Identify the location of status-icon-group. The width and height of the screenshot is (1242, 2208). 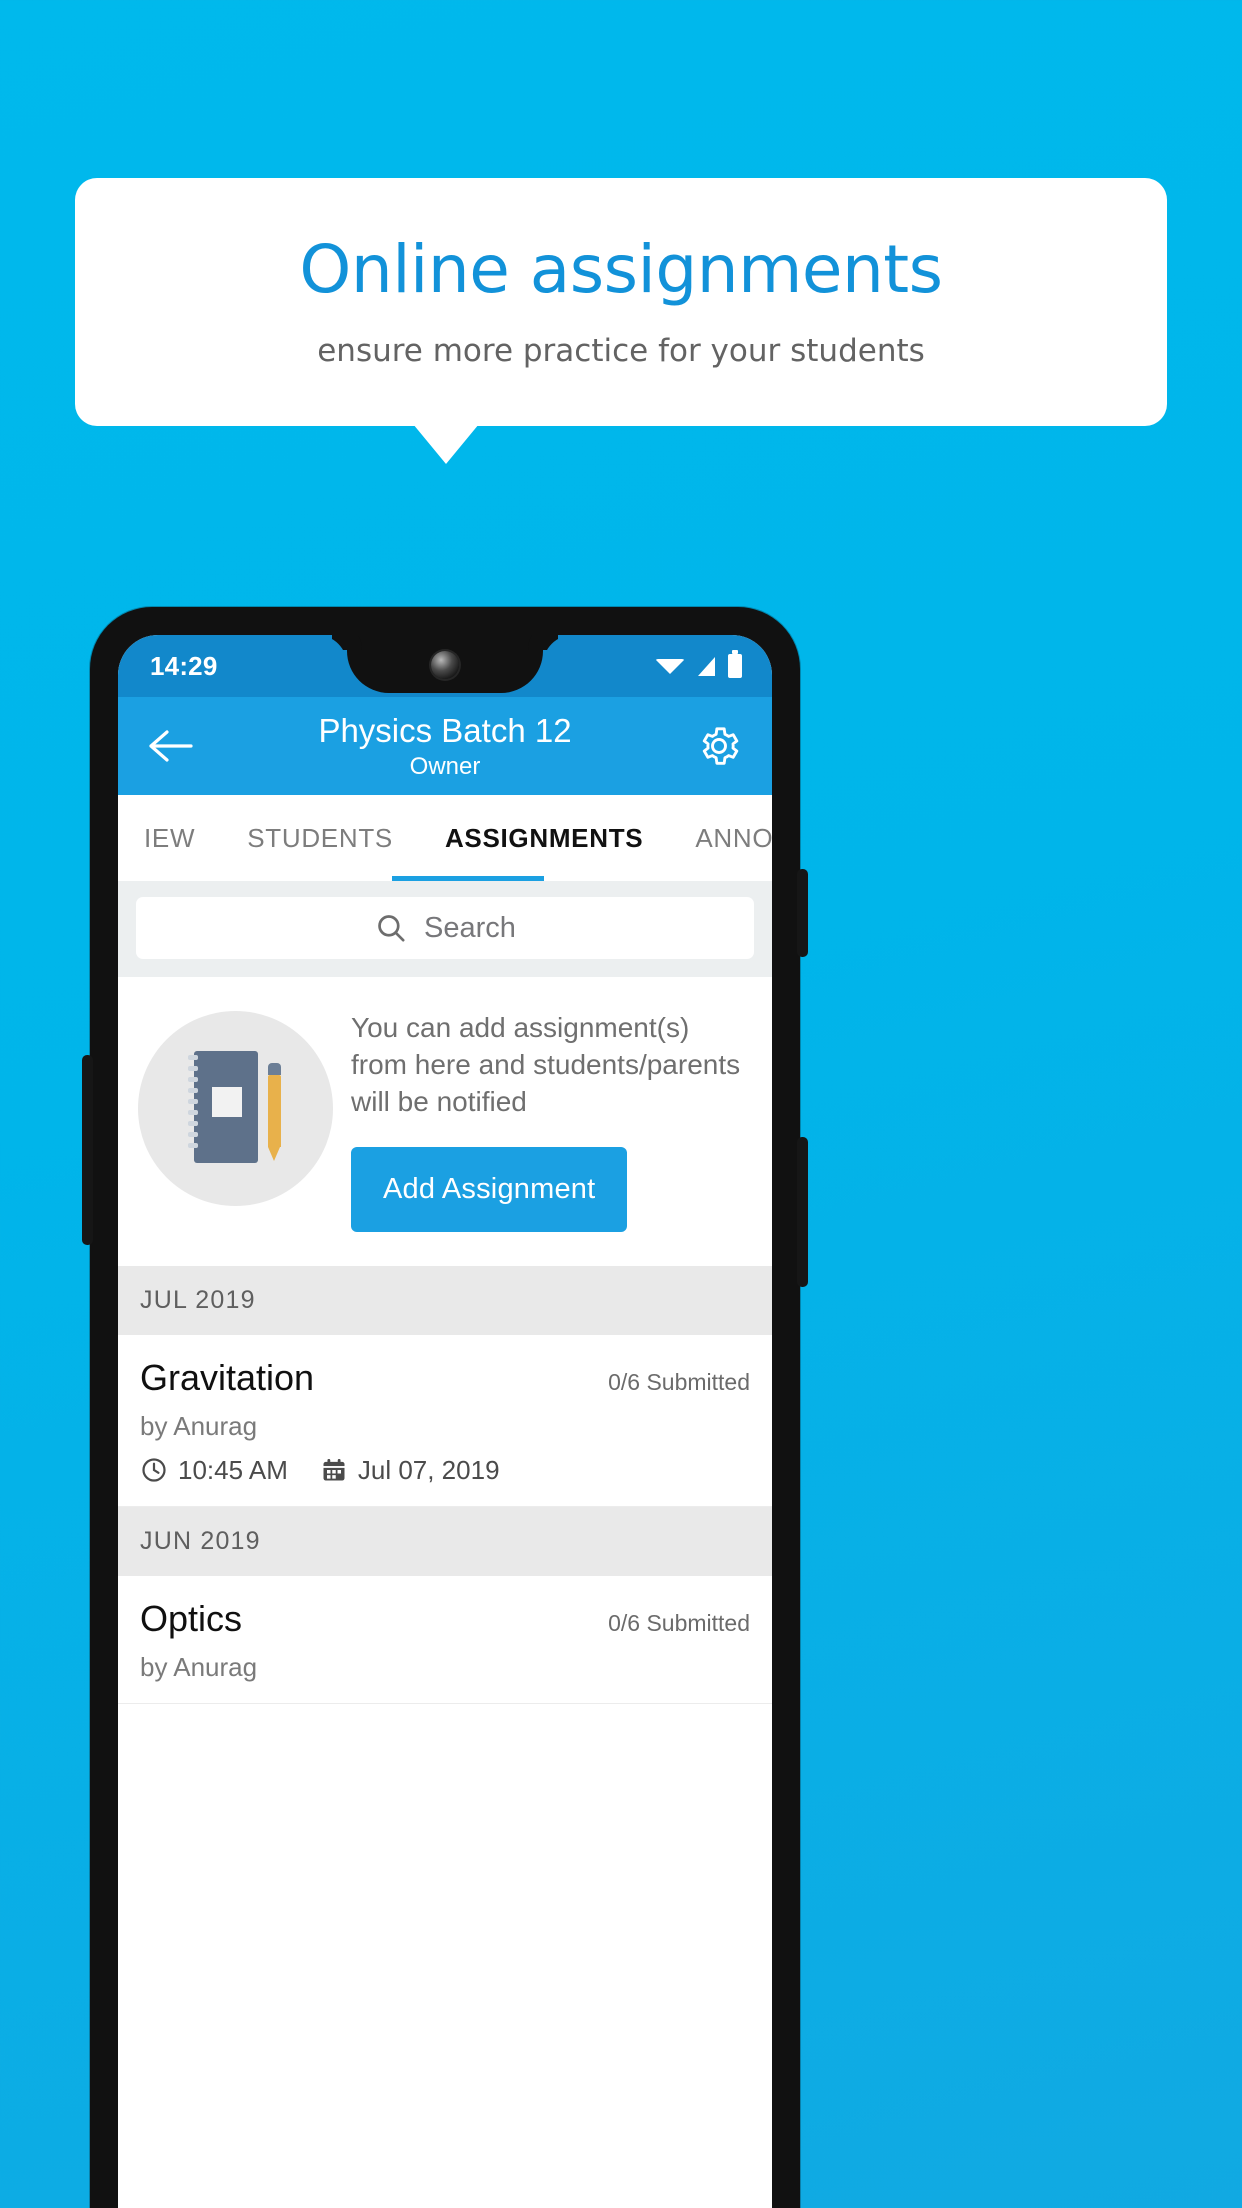
(698, 664).